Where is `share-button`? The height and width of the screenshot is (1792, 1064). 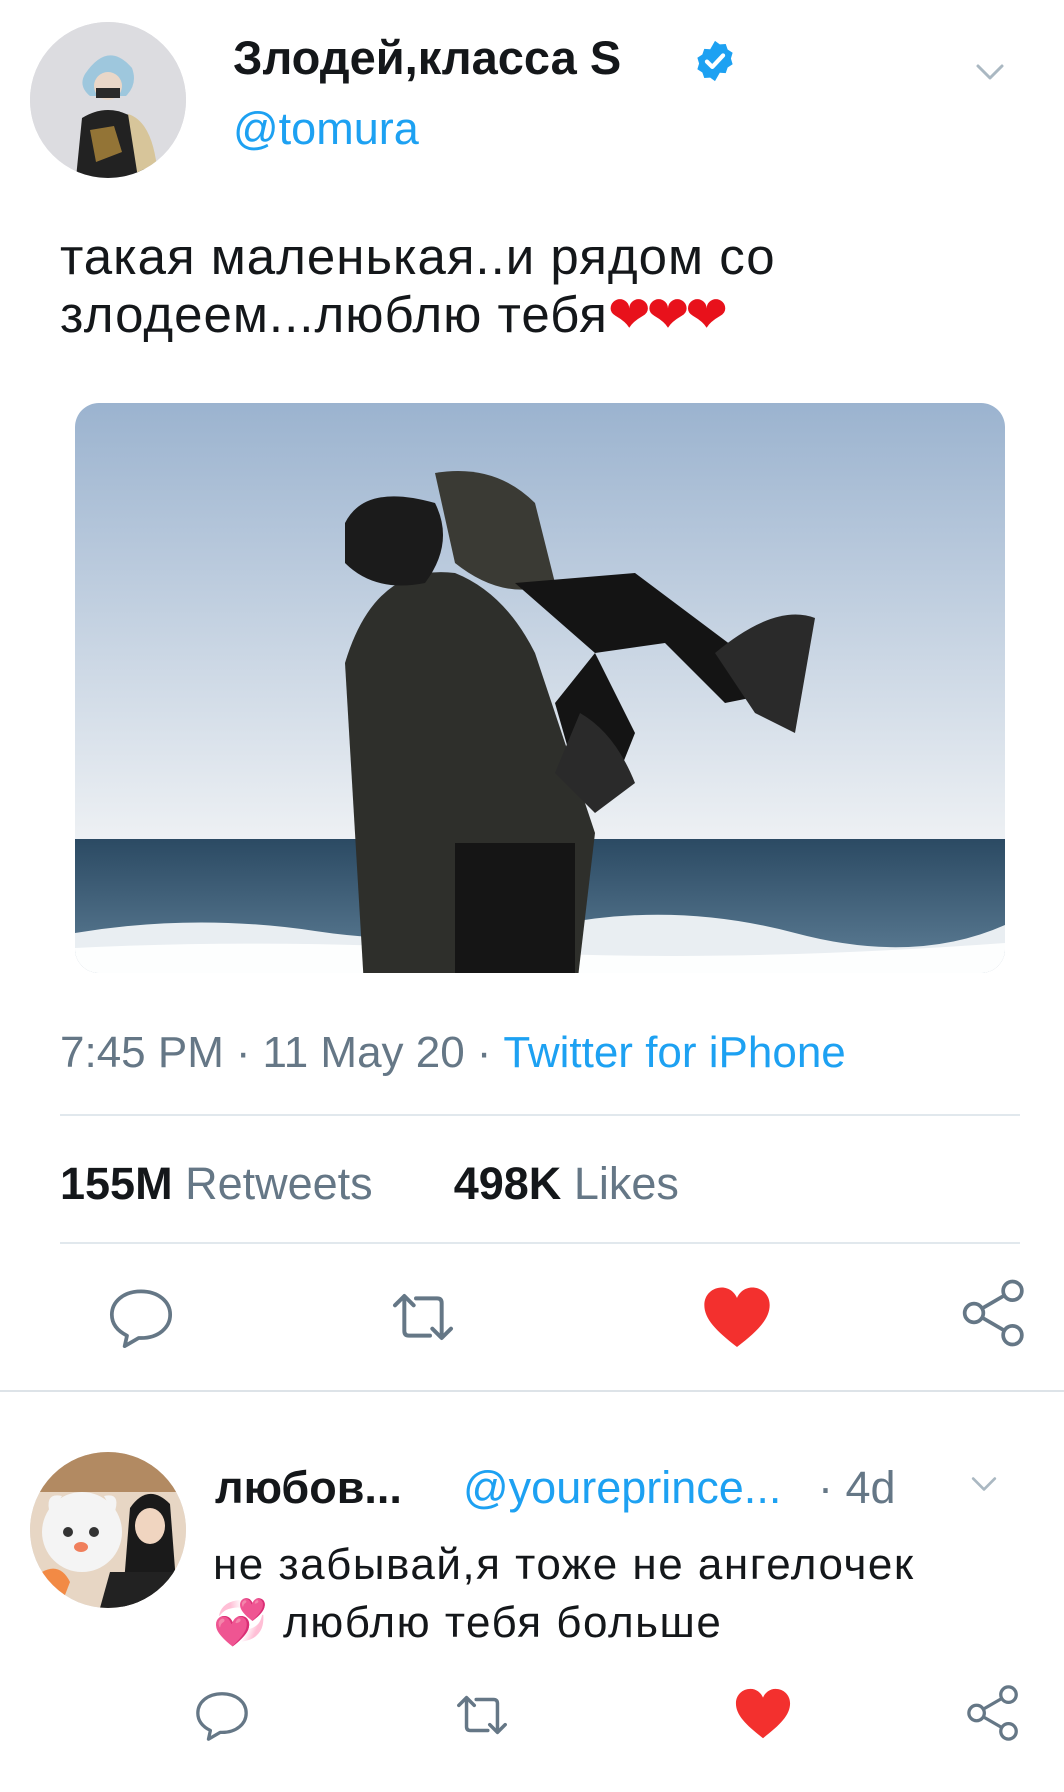 share-button is located at coordinates (995, 1313).